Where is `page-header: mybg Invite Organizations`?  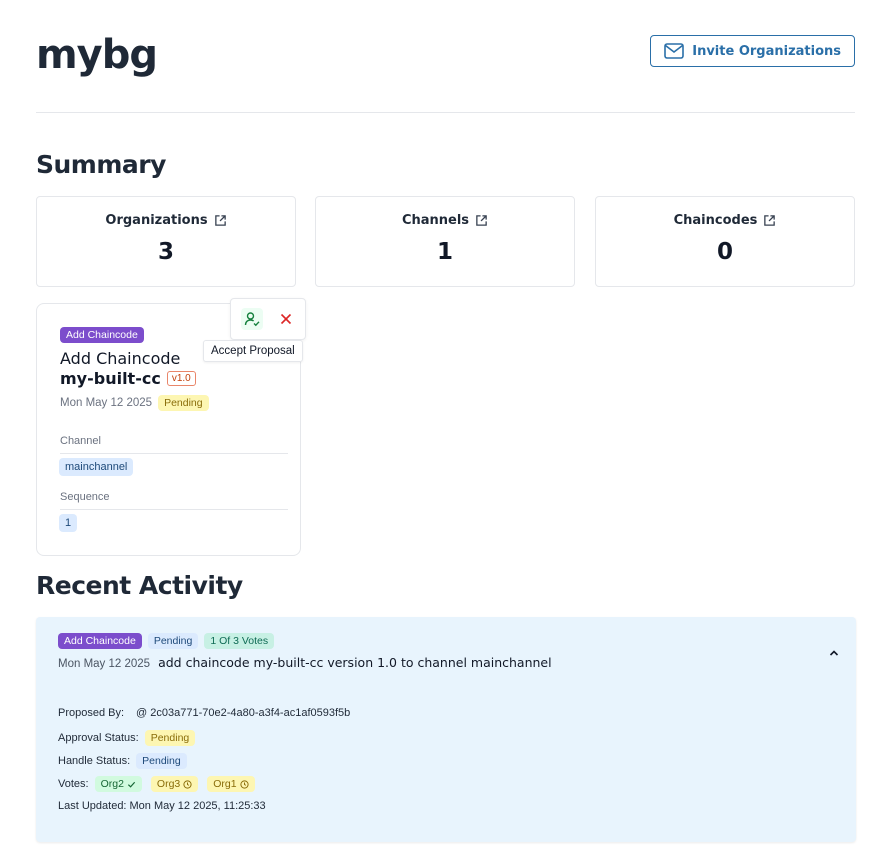 page-header: mybg Invite Organizations is located at coordinates (445, 70).